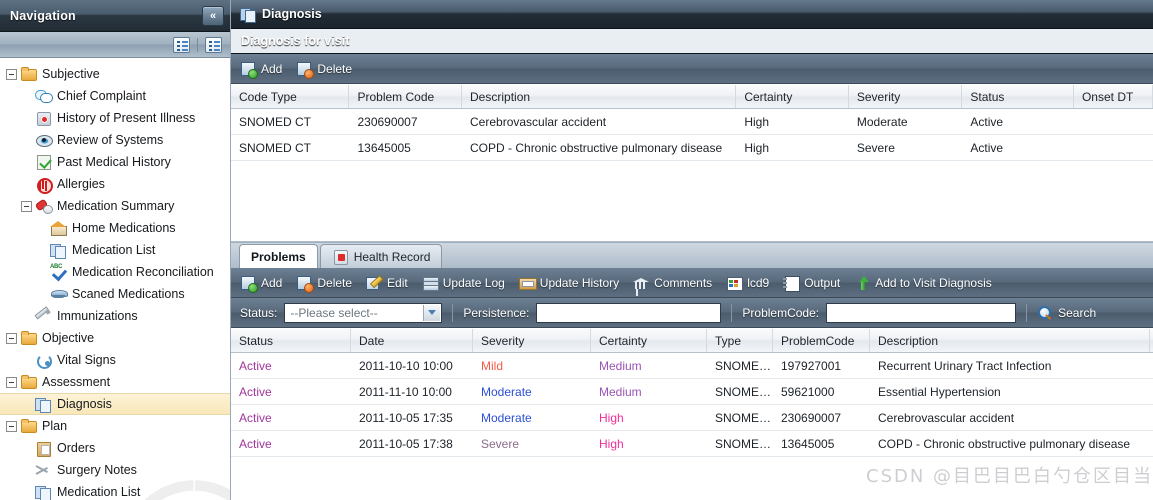 This screenshot has height=500, width=1153. What do you see at coordinates (115, 404) in the screenshot?
I see `sidebar-item-diagnosis: Diagnosis` at bounding box center [115, 404].